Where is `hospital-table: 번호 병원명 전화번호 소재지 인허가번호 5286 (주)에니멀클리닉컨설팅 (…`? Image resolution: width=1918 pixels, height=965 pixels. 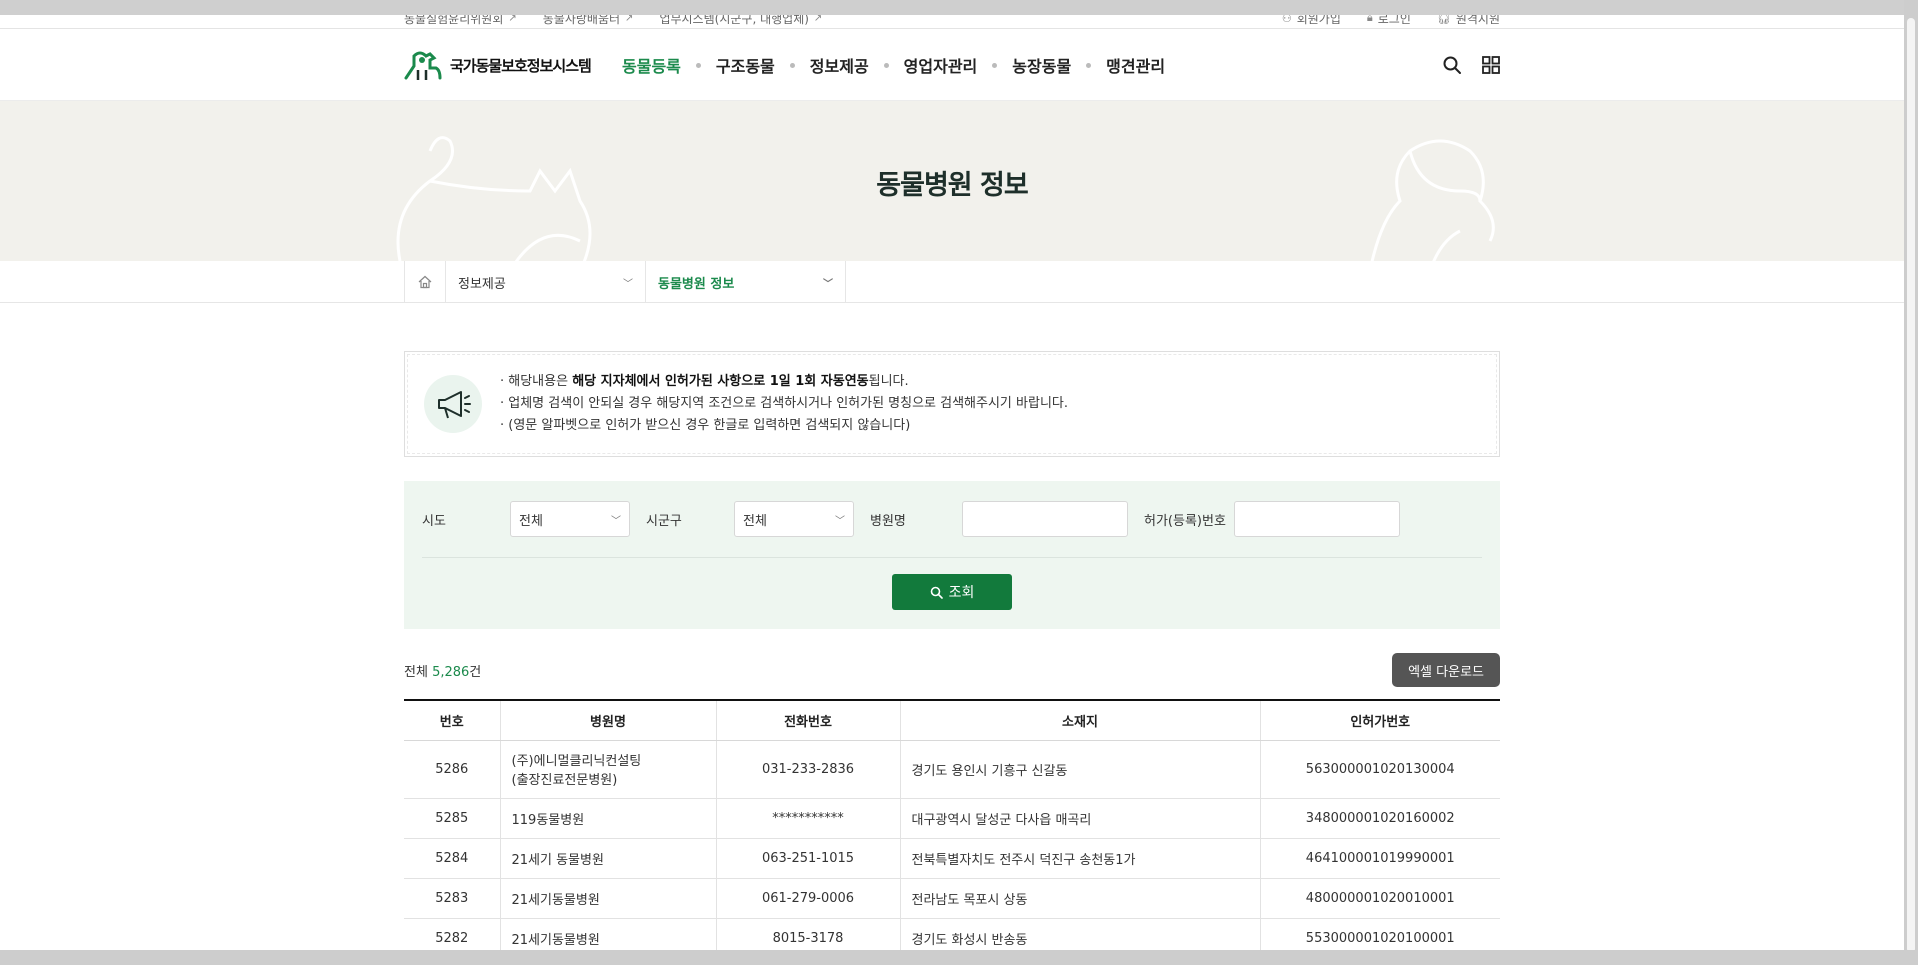
hospital-table: 번호 병원명 전화번호 소재지 인허가번호 5286 (주)에니멀클리닉컨설팅 (… is located at coordinates (952, 824).